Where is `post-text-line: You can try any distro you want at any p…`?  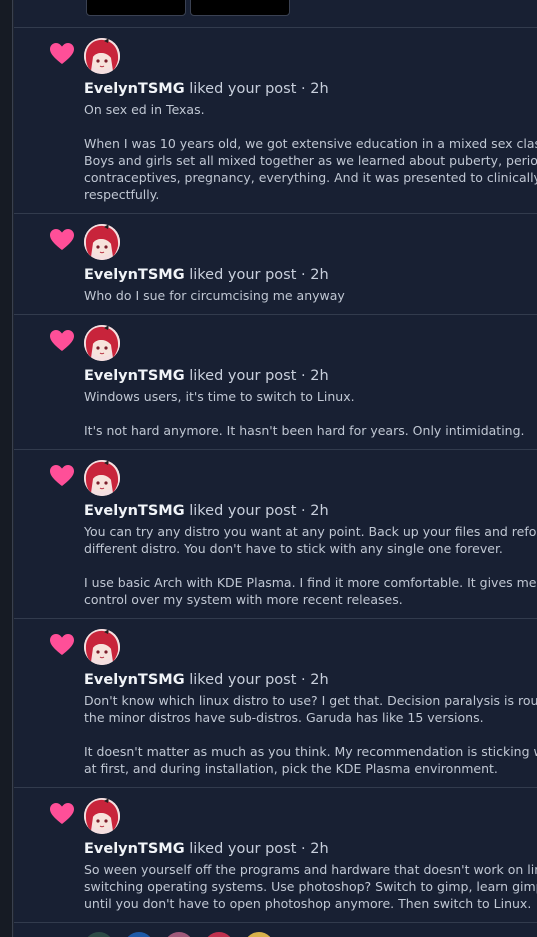
post-text-line: You can try any distro you want at any p… is located at coordinates (310, 531).